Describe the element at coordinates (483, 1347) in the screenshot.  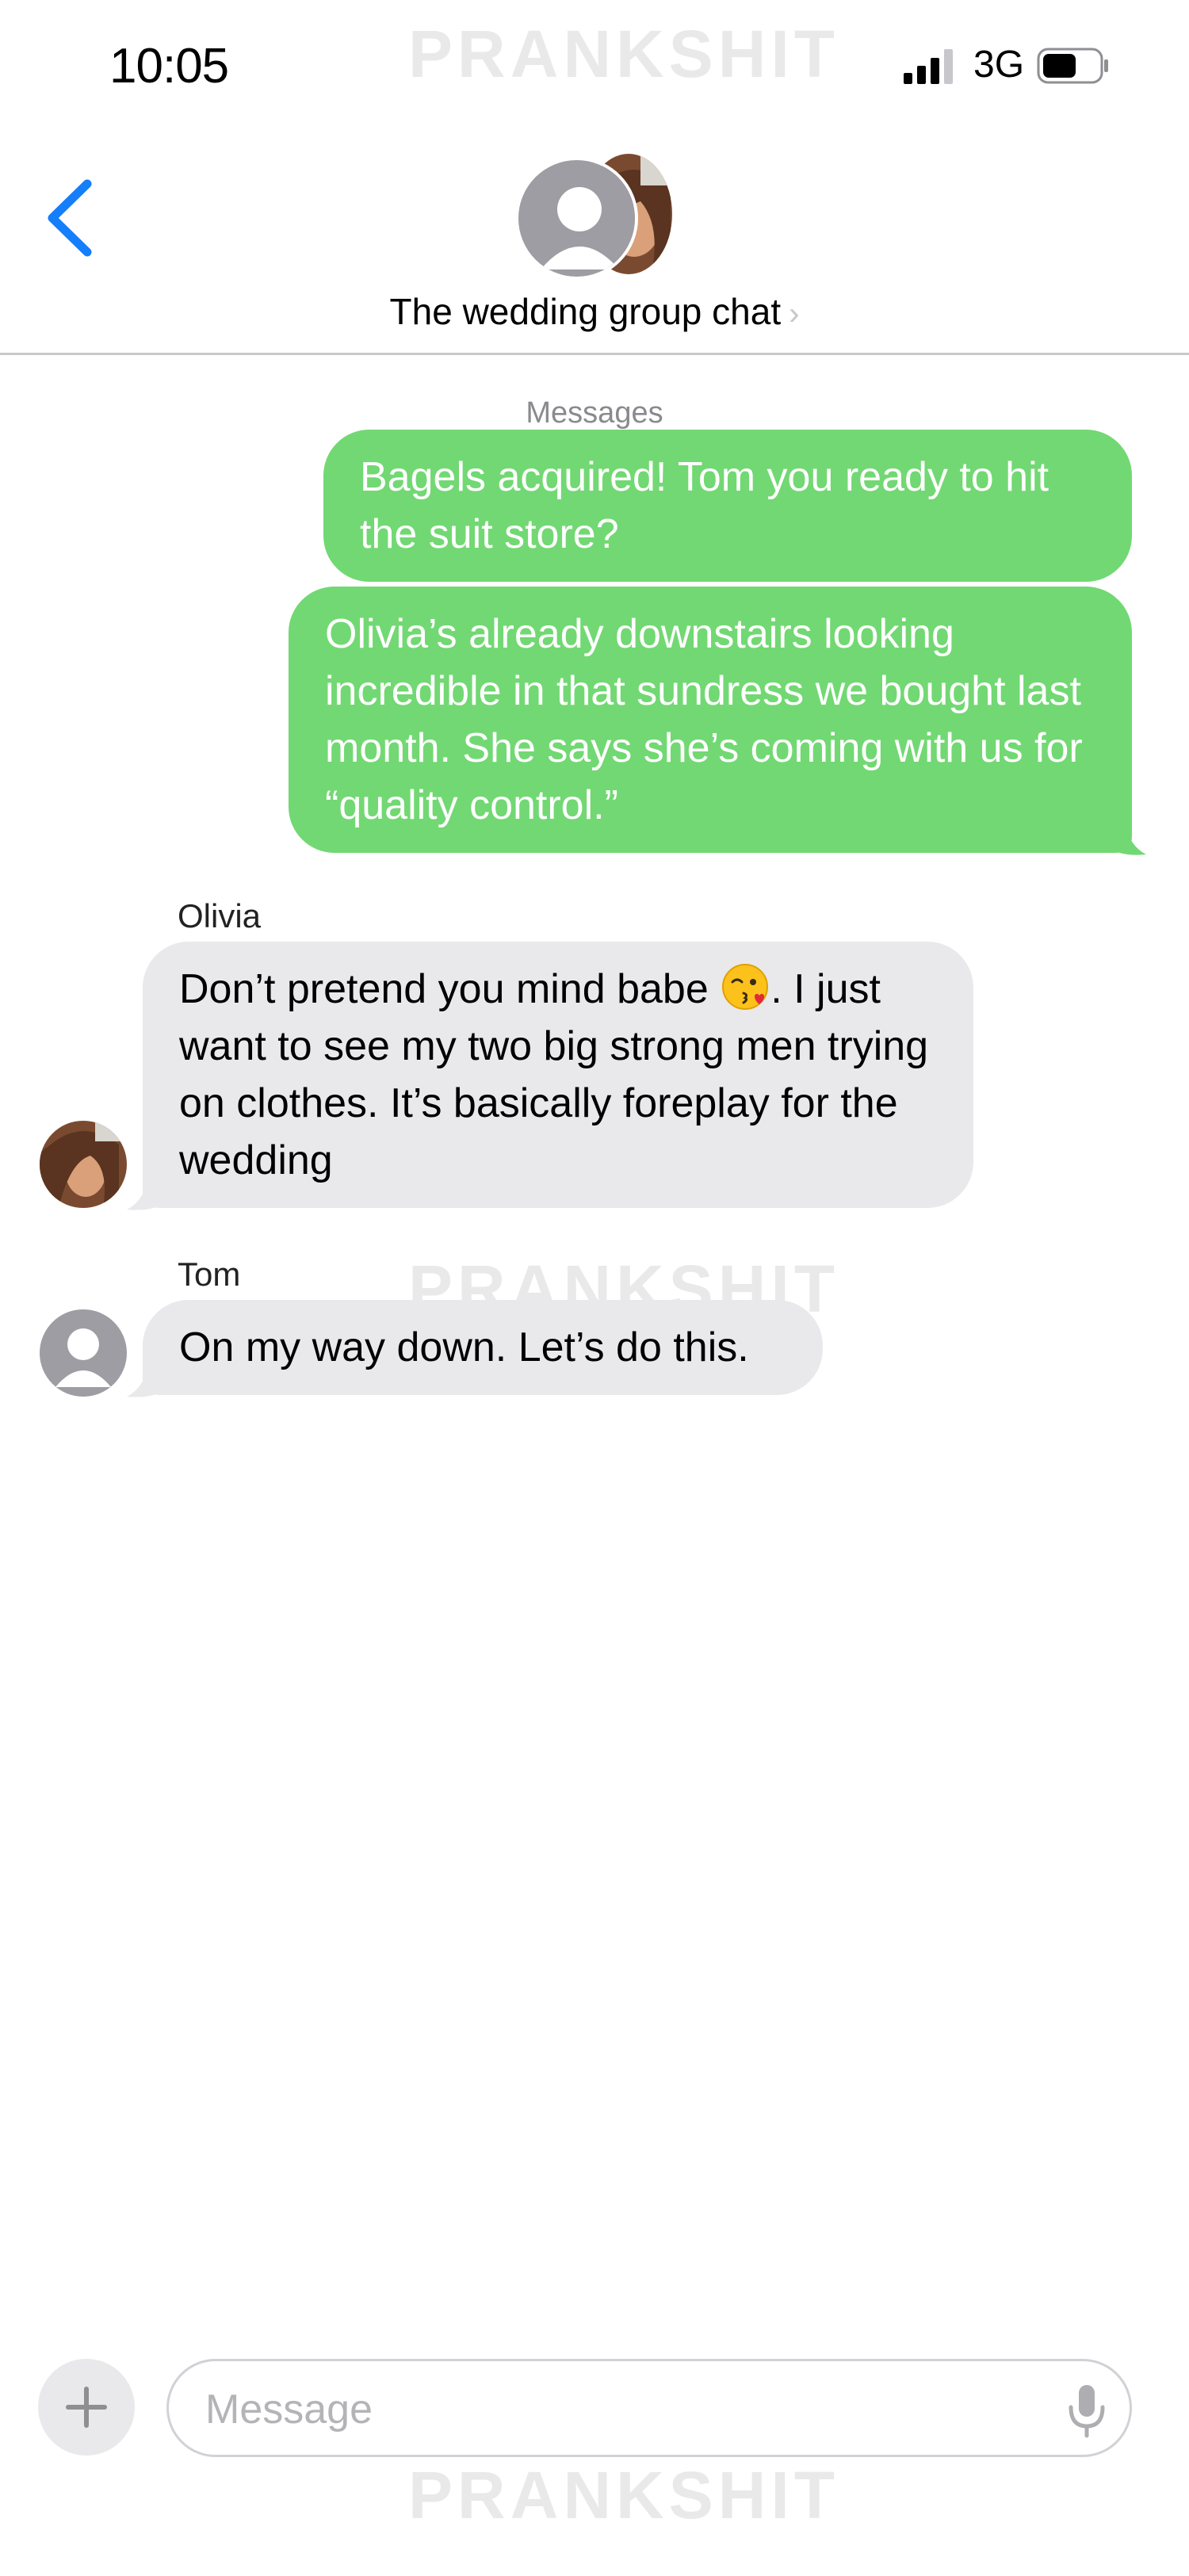
I see `received-message-bubble: On my way down. Let’s do this.` at that location.